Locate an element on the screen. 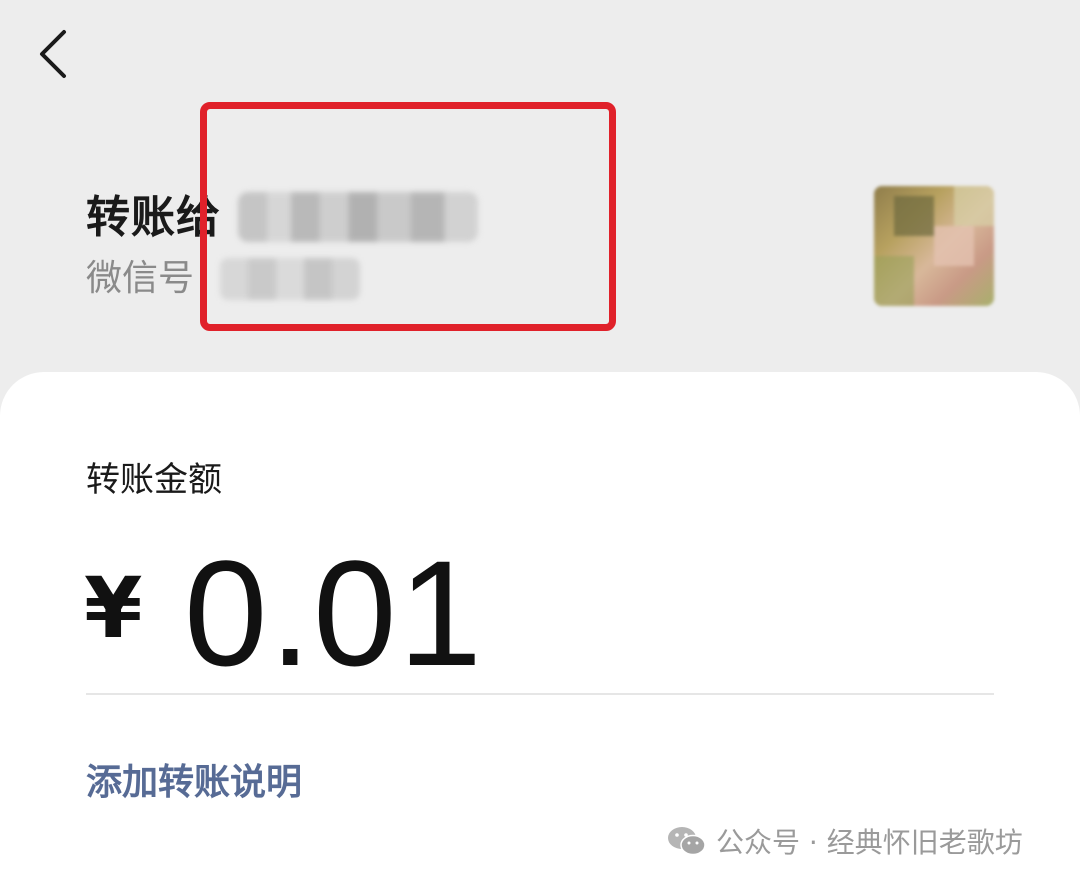 The image size is (1080, 884). back-button is located at coordinates (55, 54).